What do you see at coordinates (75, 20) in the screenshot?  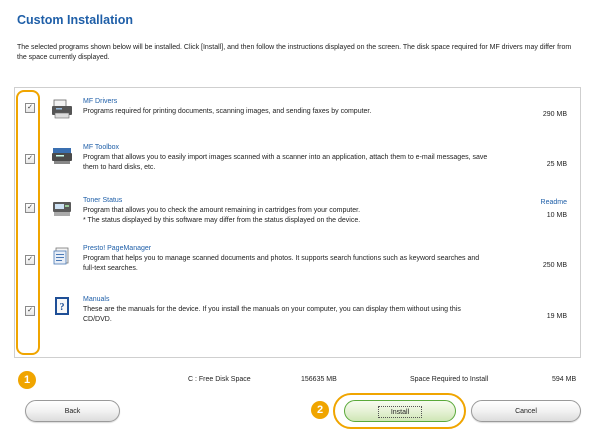 I see `page-title: Custom Installation` at bounding box center [75, 20].